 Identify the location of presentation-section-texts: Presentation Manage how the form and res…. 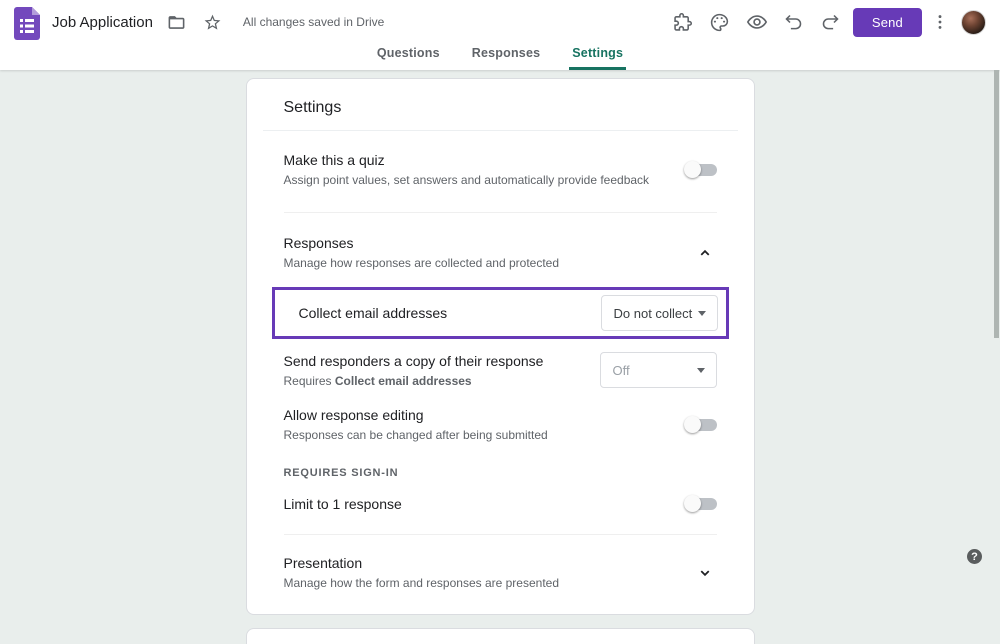
(422, 572).